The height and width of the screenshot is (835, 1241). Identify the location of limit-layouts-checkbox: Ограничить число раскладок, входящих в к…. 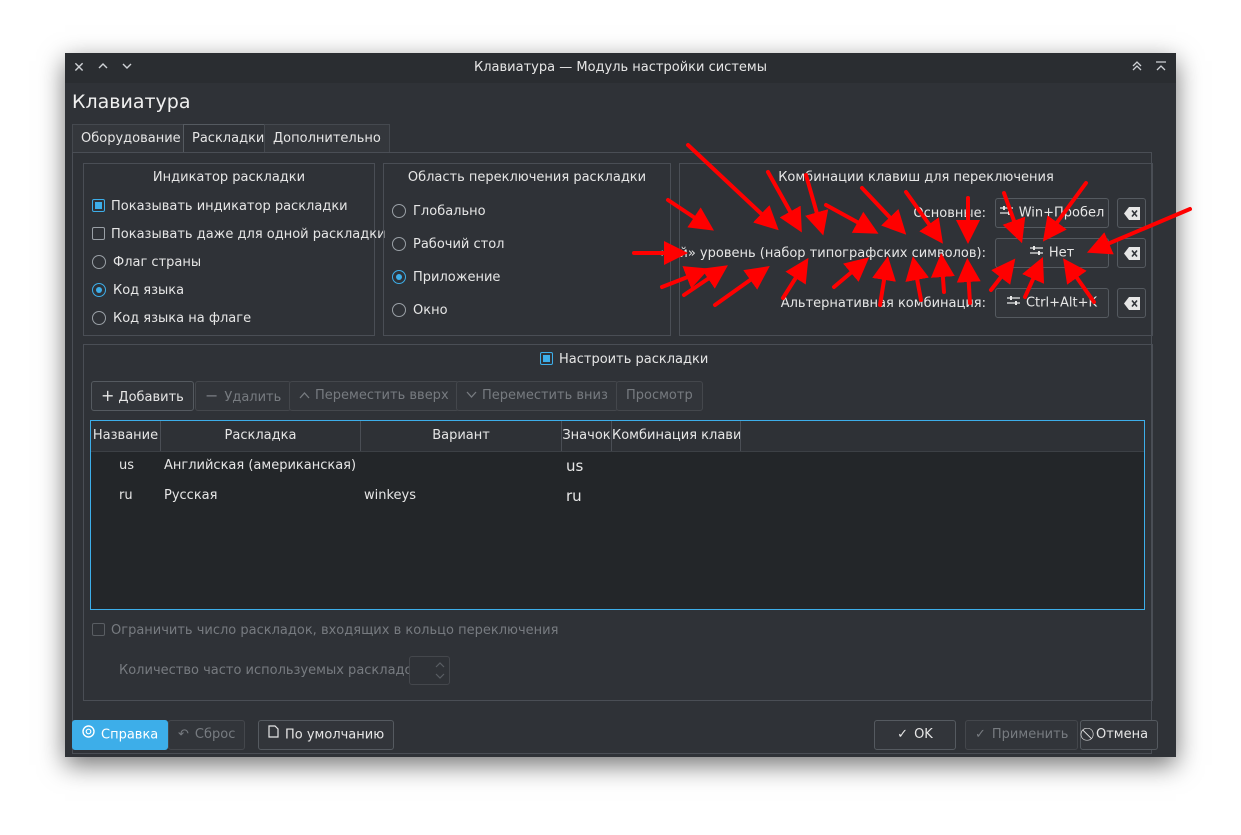
(325, 631).